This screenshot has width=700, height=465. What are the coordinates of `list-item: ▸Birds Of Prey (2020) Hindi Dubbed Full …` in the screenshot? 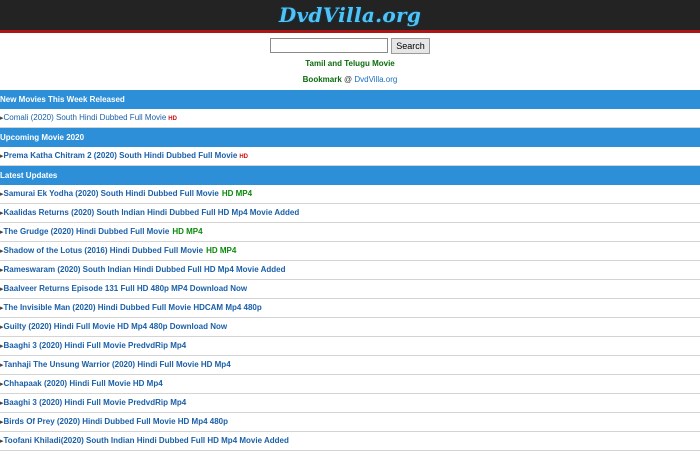 It's located at (350, 422).